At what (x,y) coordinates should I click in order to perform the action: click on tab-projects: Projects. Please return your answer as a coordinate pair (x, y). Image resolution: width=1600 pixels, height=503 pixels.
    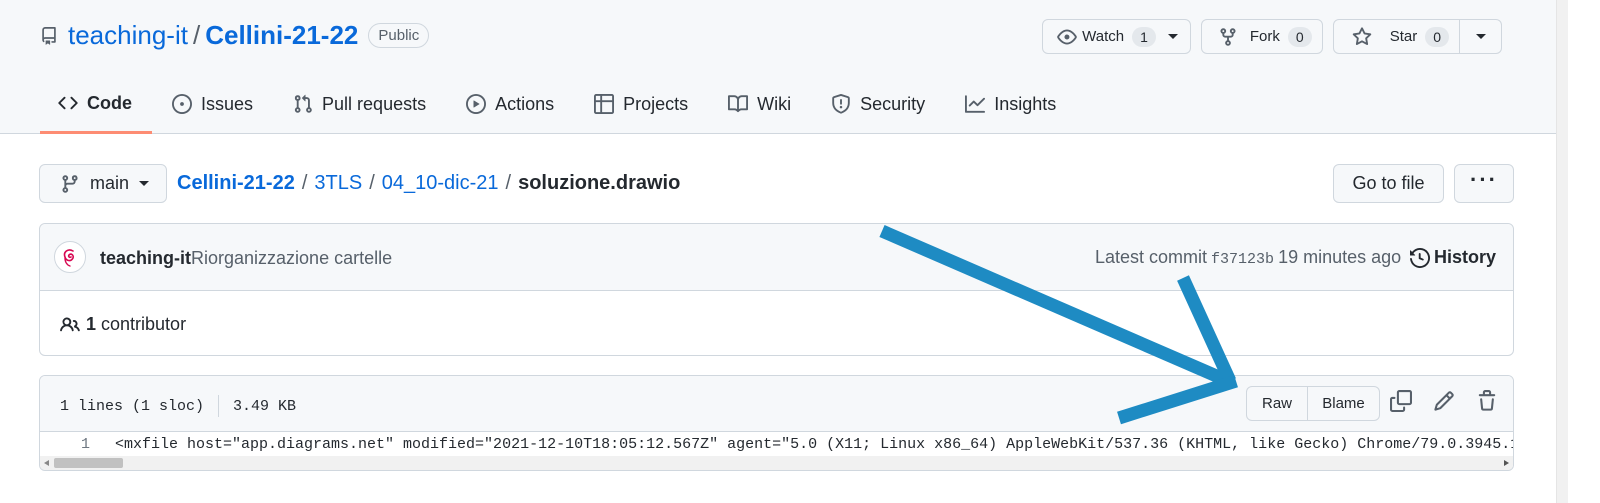
    Looking at the image, I should click on (641, 104).